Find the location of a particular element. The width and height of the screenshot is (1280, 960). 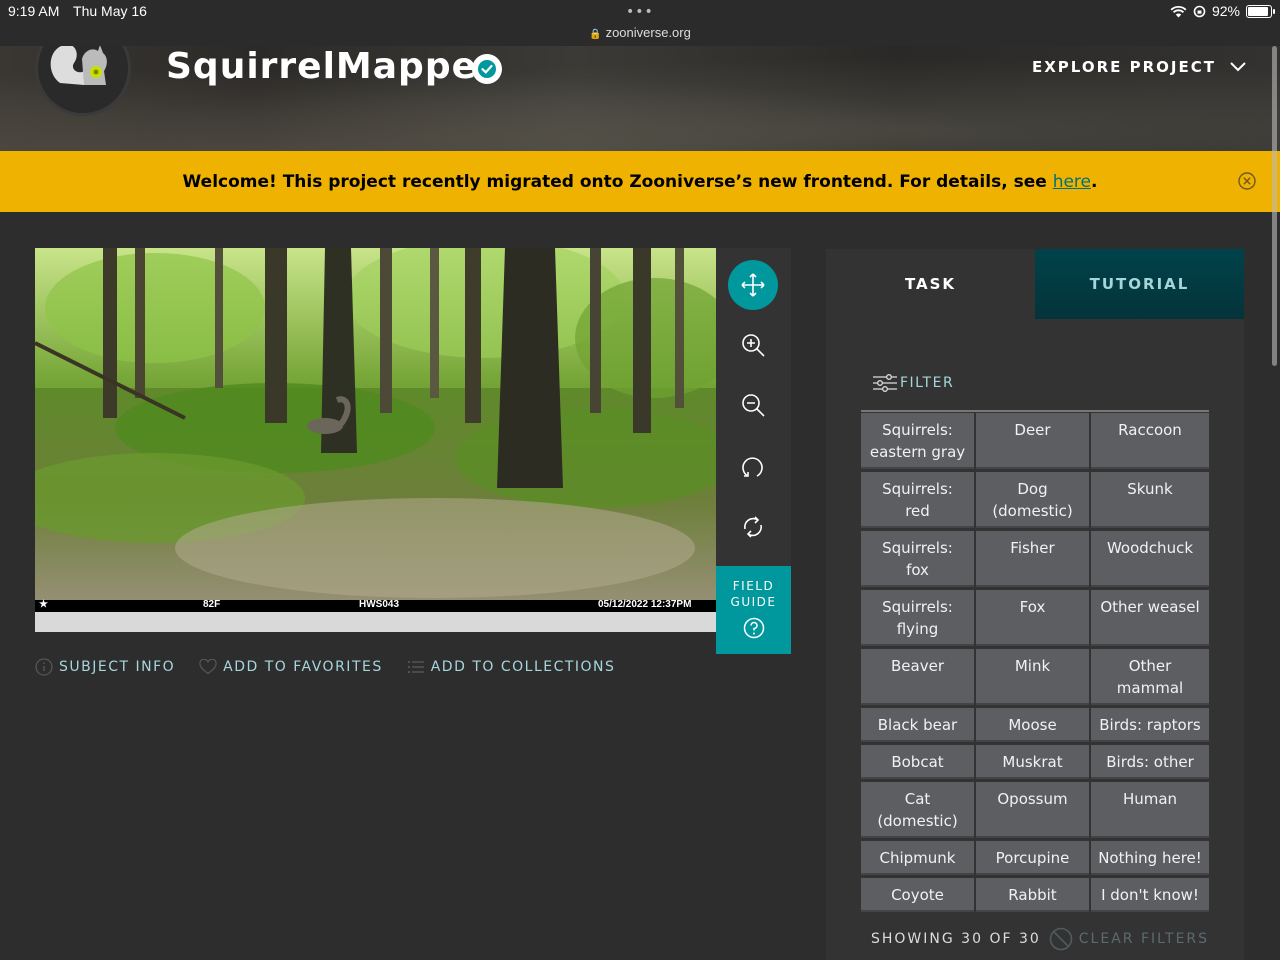

choice-button: Rabbit is located at coordinates (1032, 895).